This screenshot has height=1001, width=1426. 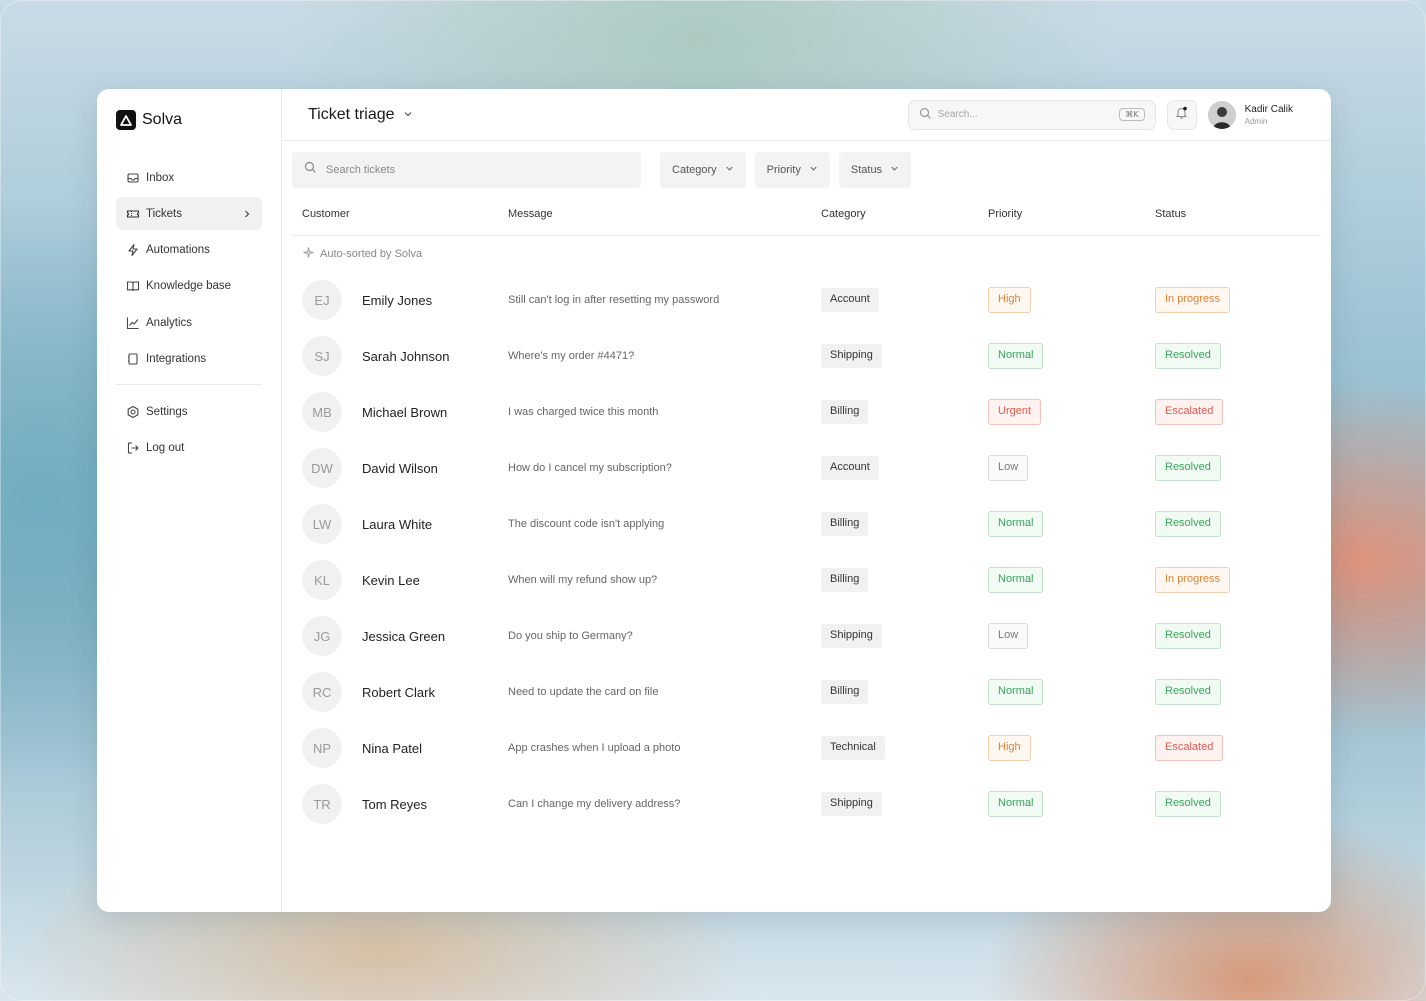 I want to click on search-icon, so click(x=310, y=170).